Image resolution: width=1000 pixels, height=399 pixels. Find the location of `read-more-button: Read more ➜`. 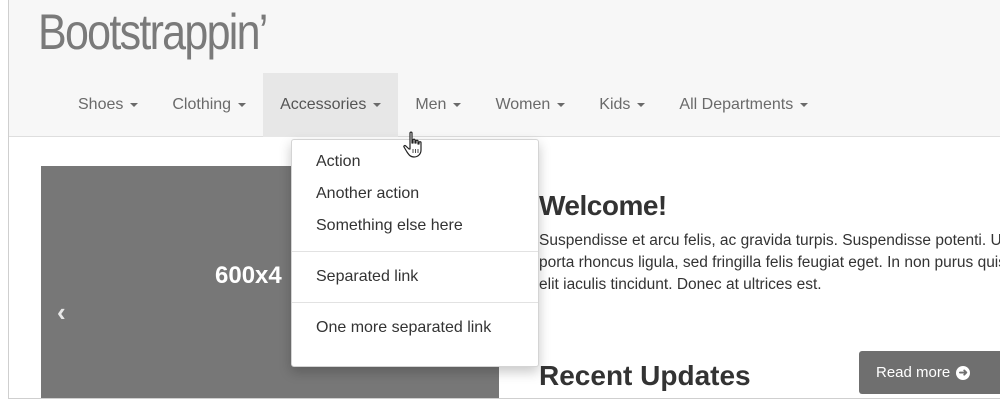

read-more-button: Read more ➜ is located at coordinates (929, 372).